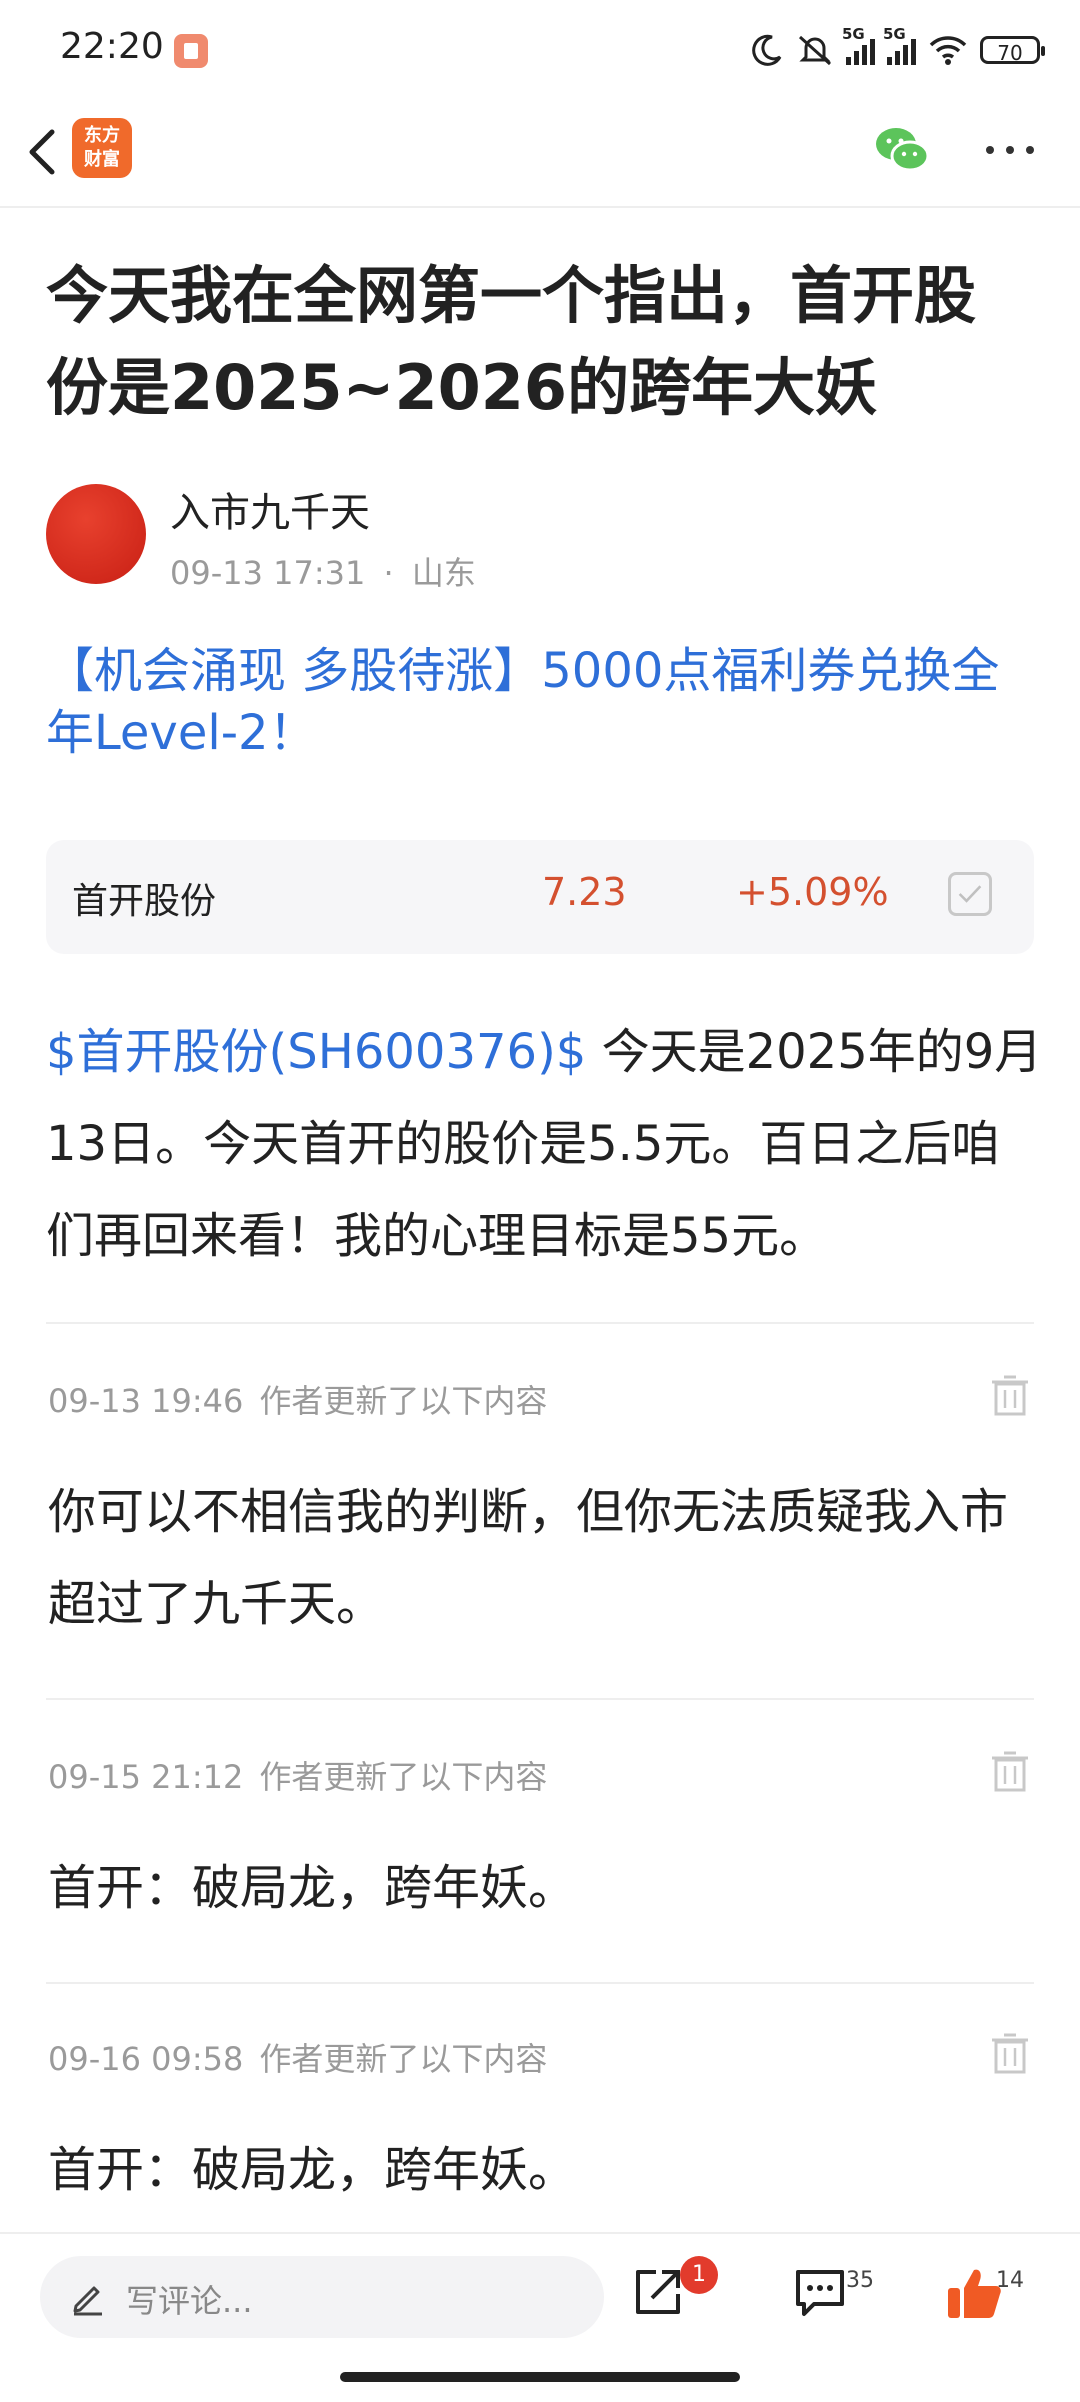 The image size is (1080, 2402). What do you see at coordinates (974, 2293) in the screenshot?
I see `thumbs-up-icon` at bounding box center [974, 2293].